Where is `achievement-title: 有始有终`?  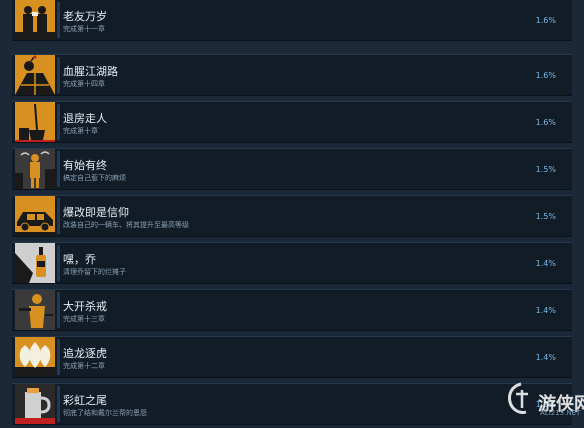 achievement-title: 有始有终 is located at coordinates (85, 165).